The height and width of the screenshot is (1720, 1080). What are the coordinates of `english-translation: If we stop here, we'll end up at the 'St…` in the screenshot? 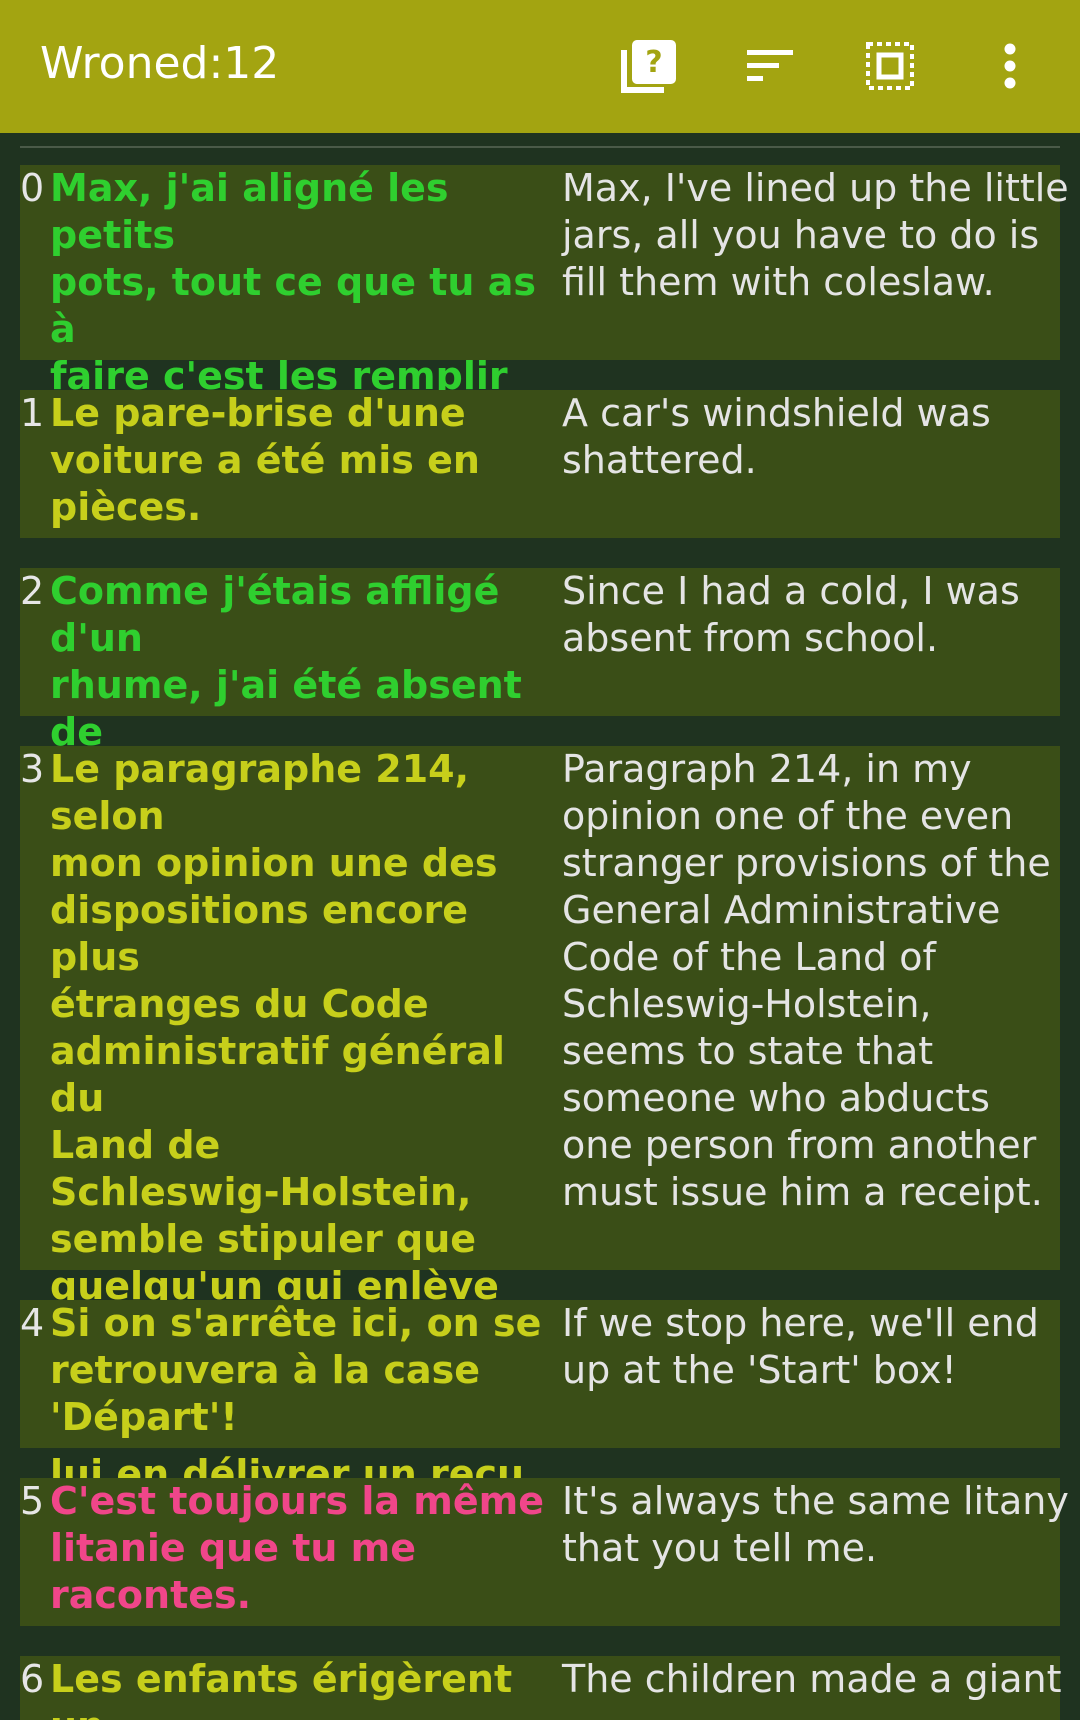 It's located at (800, 1346).